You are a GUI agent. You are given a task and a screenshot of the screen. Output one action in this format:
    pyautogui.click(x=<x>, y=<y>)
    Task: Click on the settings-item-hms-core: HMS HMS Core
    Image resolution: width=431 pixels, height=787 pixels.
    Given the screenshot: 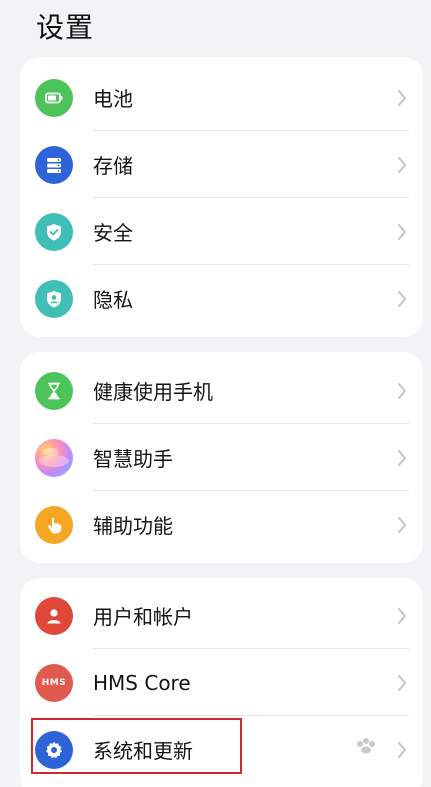 What is the action you would take?
    pyautogui.click(x=221, y=682)
    